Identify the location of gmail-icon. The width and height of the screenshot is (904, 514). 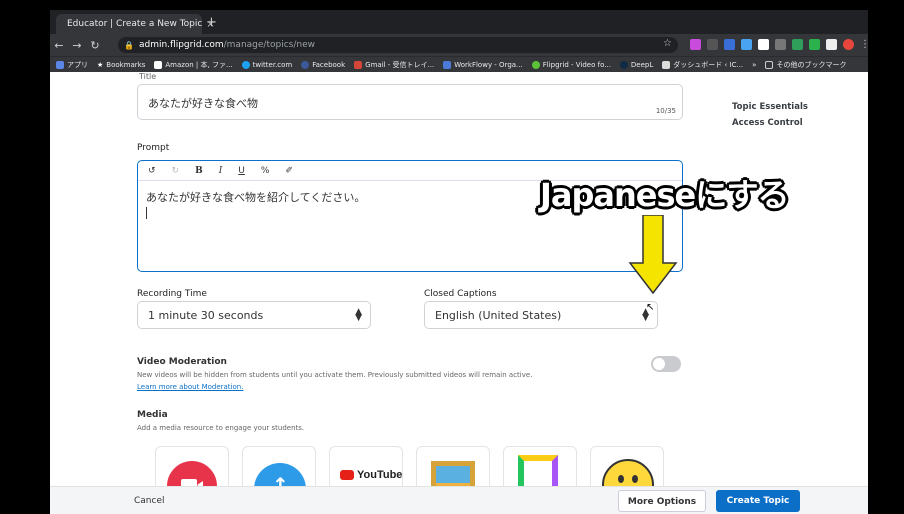
(358, 64).